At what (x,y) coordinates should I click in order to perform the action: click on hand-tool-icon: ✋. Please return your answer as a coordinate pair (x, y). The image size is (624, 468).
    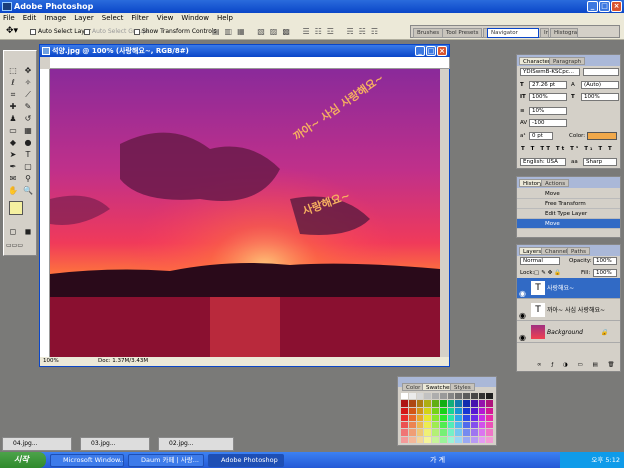
    Looking at the image, I should click on (13, 191).